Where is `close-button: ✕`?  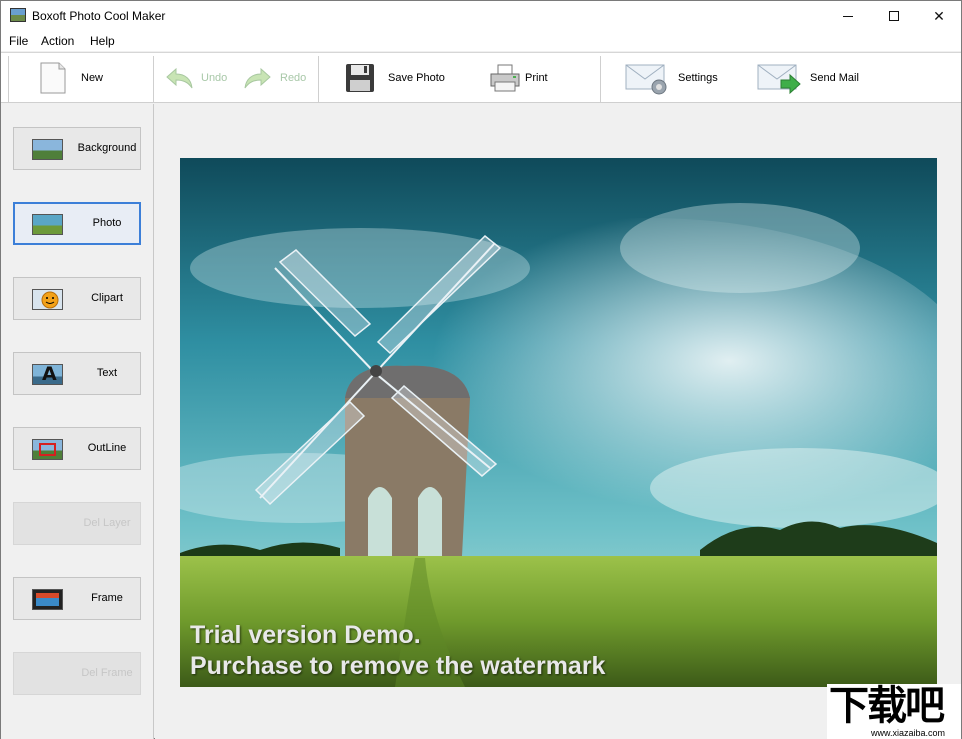 close-button: ✕ is located at coordinates (939, 16).